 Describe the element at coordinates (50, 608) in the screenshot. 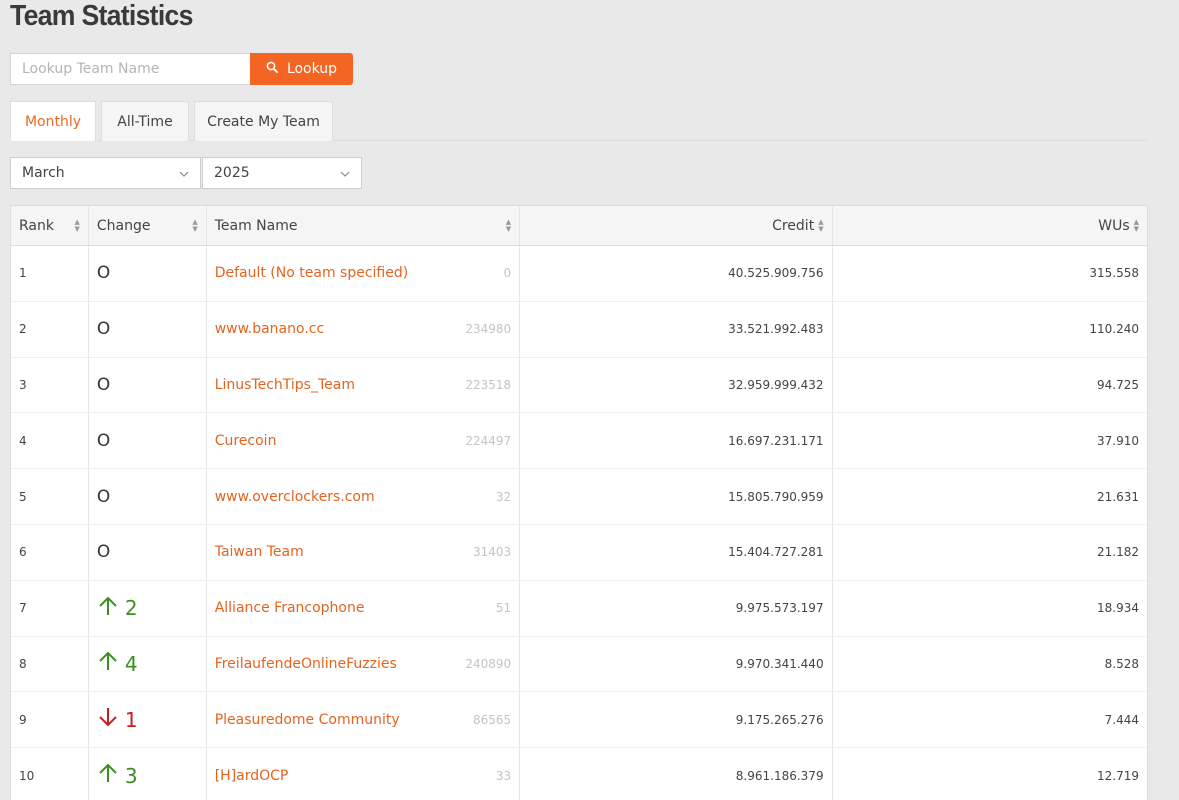

I see `rank-cell: 7` at that location.